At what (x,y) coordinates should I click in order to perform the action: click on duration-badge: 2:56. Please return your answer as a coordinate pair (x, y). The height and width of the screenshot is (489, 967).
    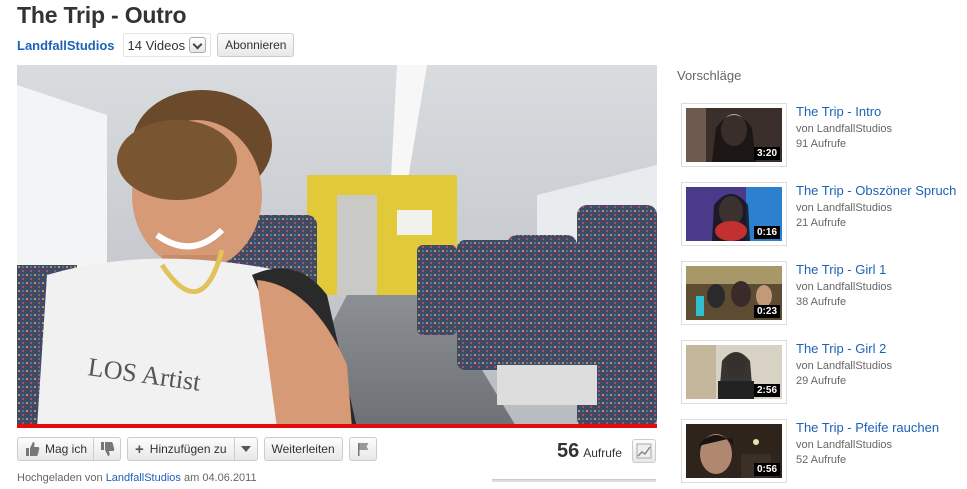
    Looking at the image, I should click on (766, 390).